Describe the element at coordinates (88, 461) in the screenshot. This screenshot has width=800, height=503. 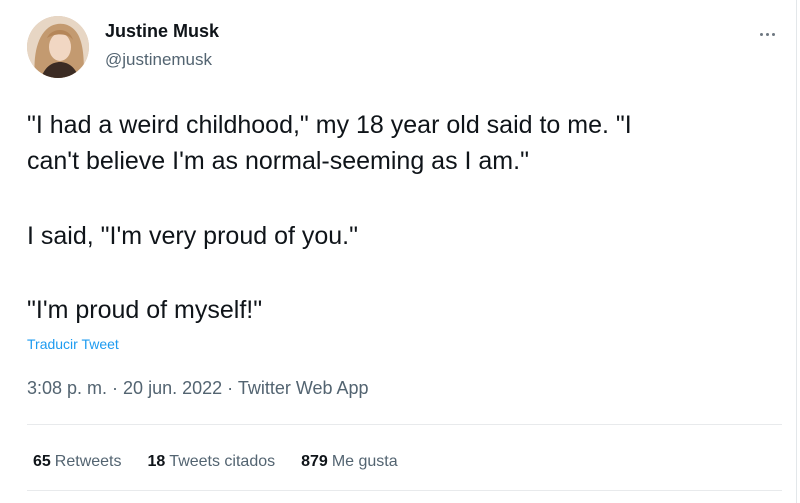
I see `retweets-label: Retweets` at that location.